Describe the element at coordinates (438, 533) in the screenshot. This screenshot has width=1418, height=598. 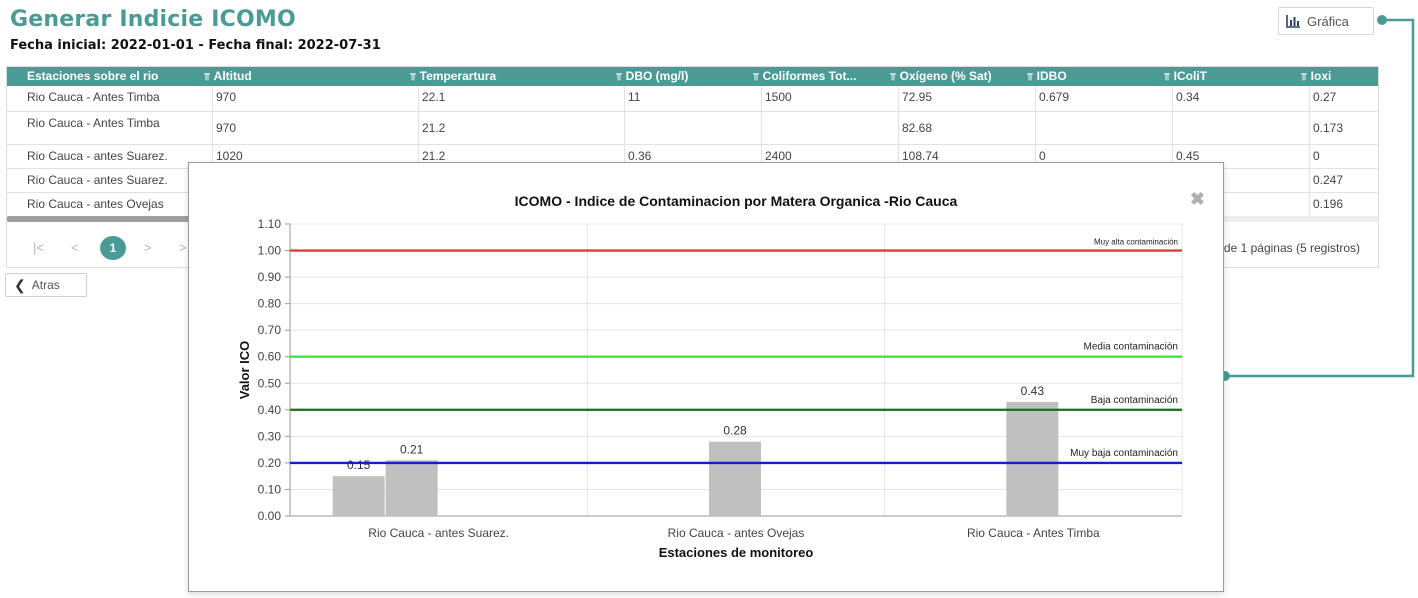
I see `x-tick-label: Rio Cauca - antes Suarez.` at that location.